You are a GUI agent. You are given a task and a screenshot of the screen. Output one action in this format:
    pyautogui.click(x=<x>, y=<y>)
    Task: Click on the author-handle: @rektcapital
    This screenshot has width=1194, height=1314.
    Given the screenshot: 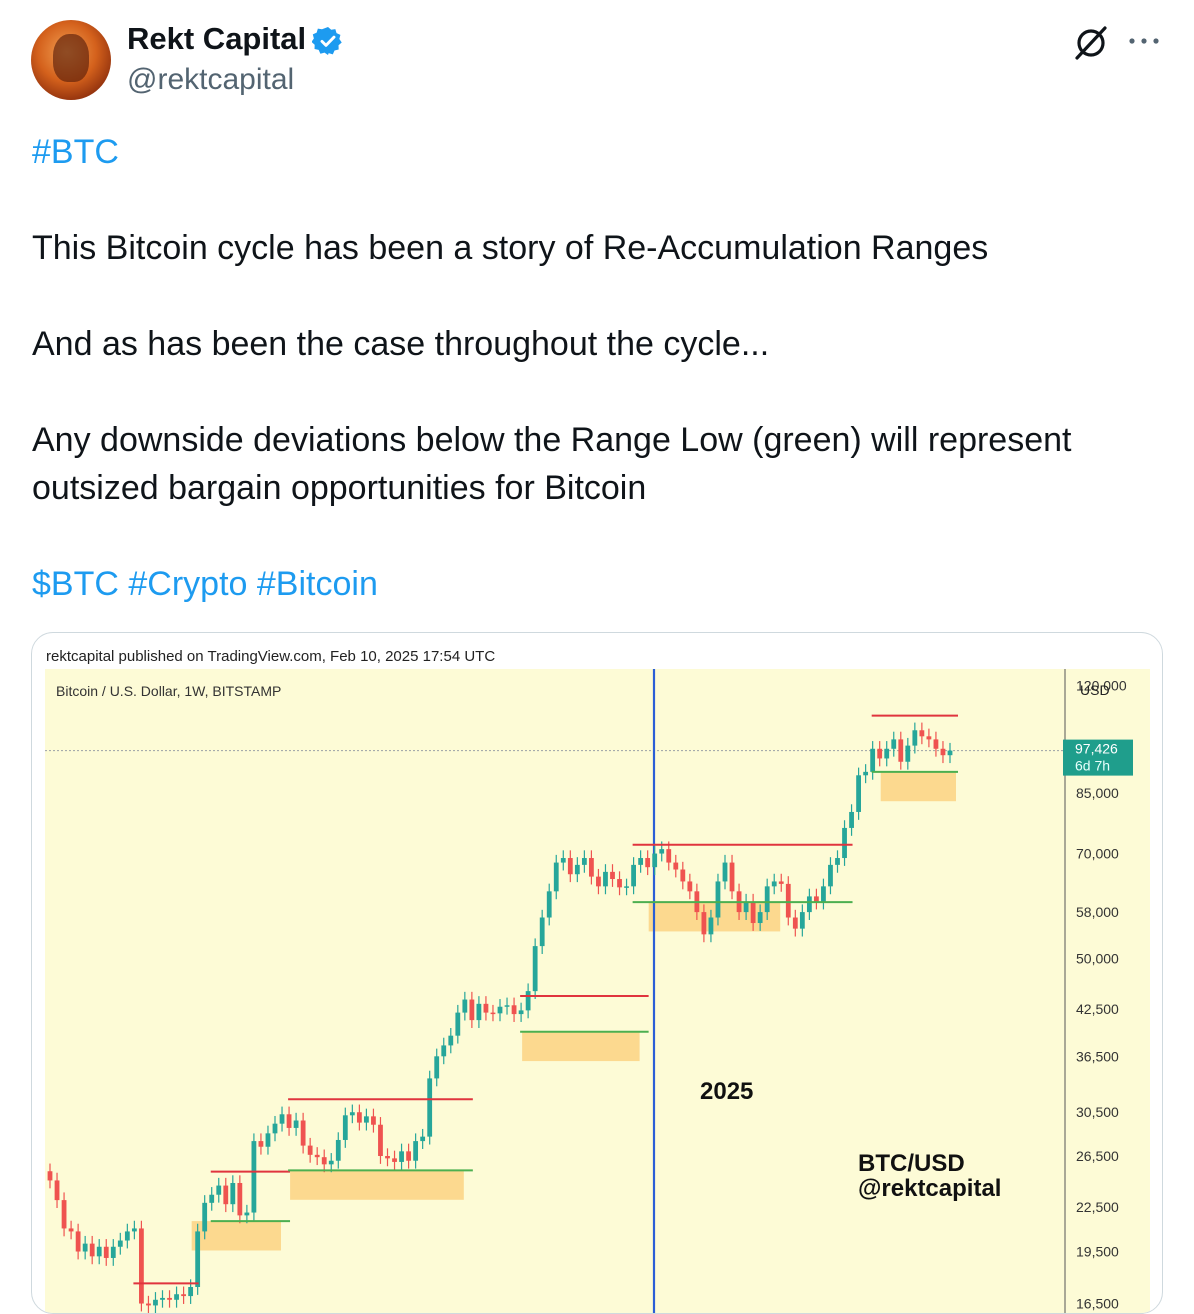 What is the action you would take?
    pyautogui.click(x=210, y=80)
    